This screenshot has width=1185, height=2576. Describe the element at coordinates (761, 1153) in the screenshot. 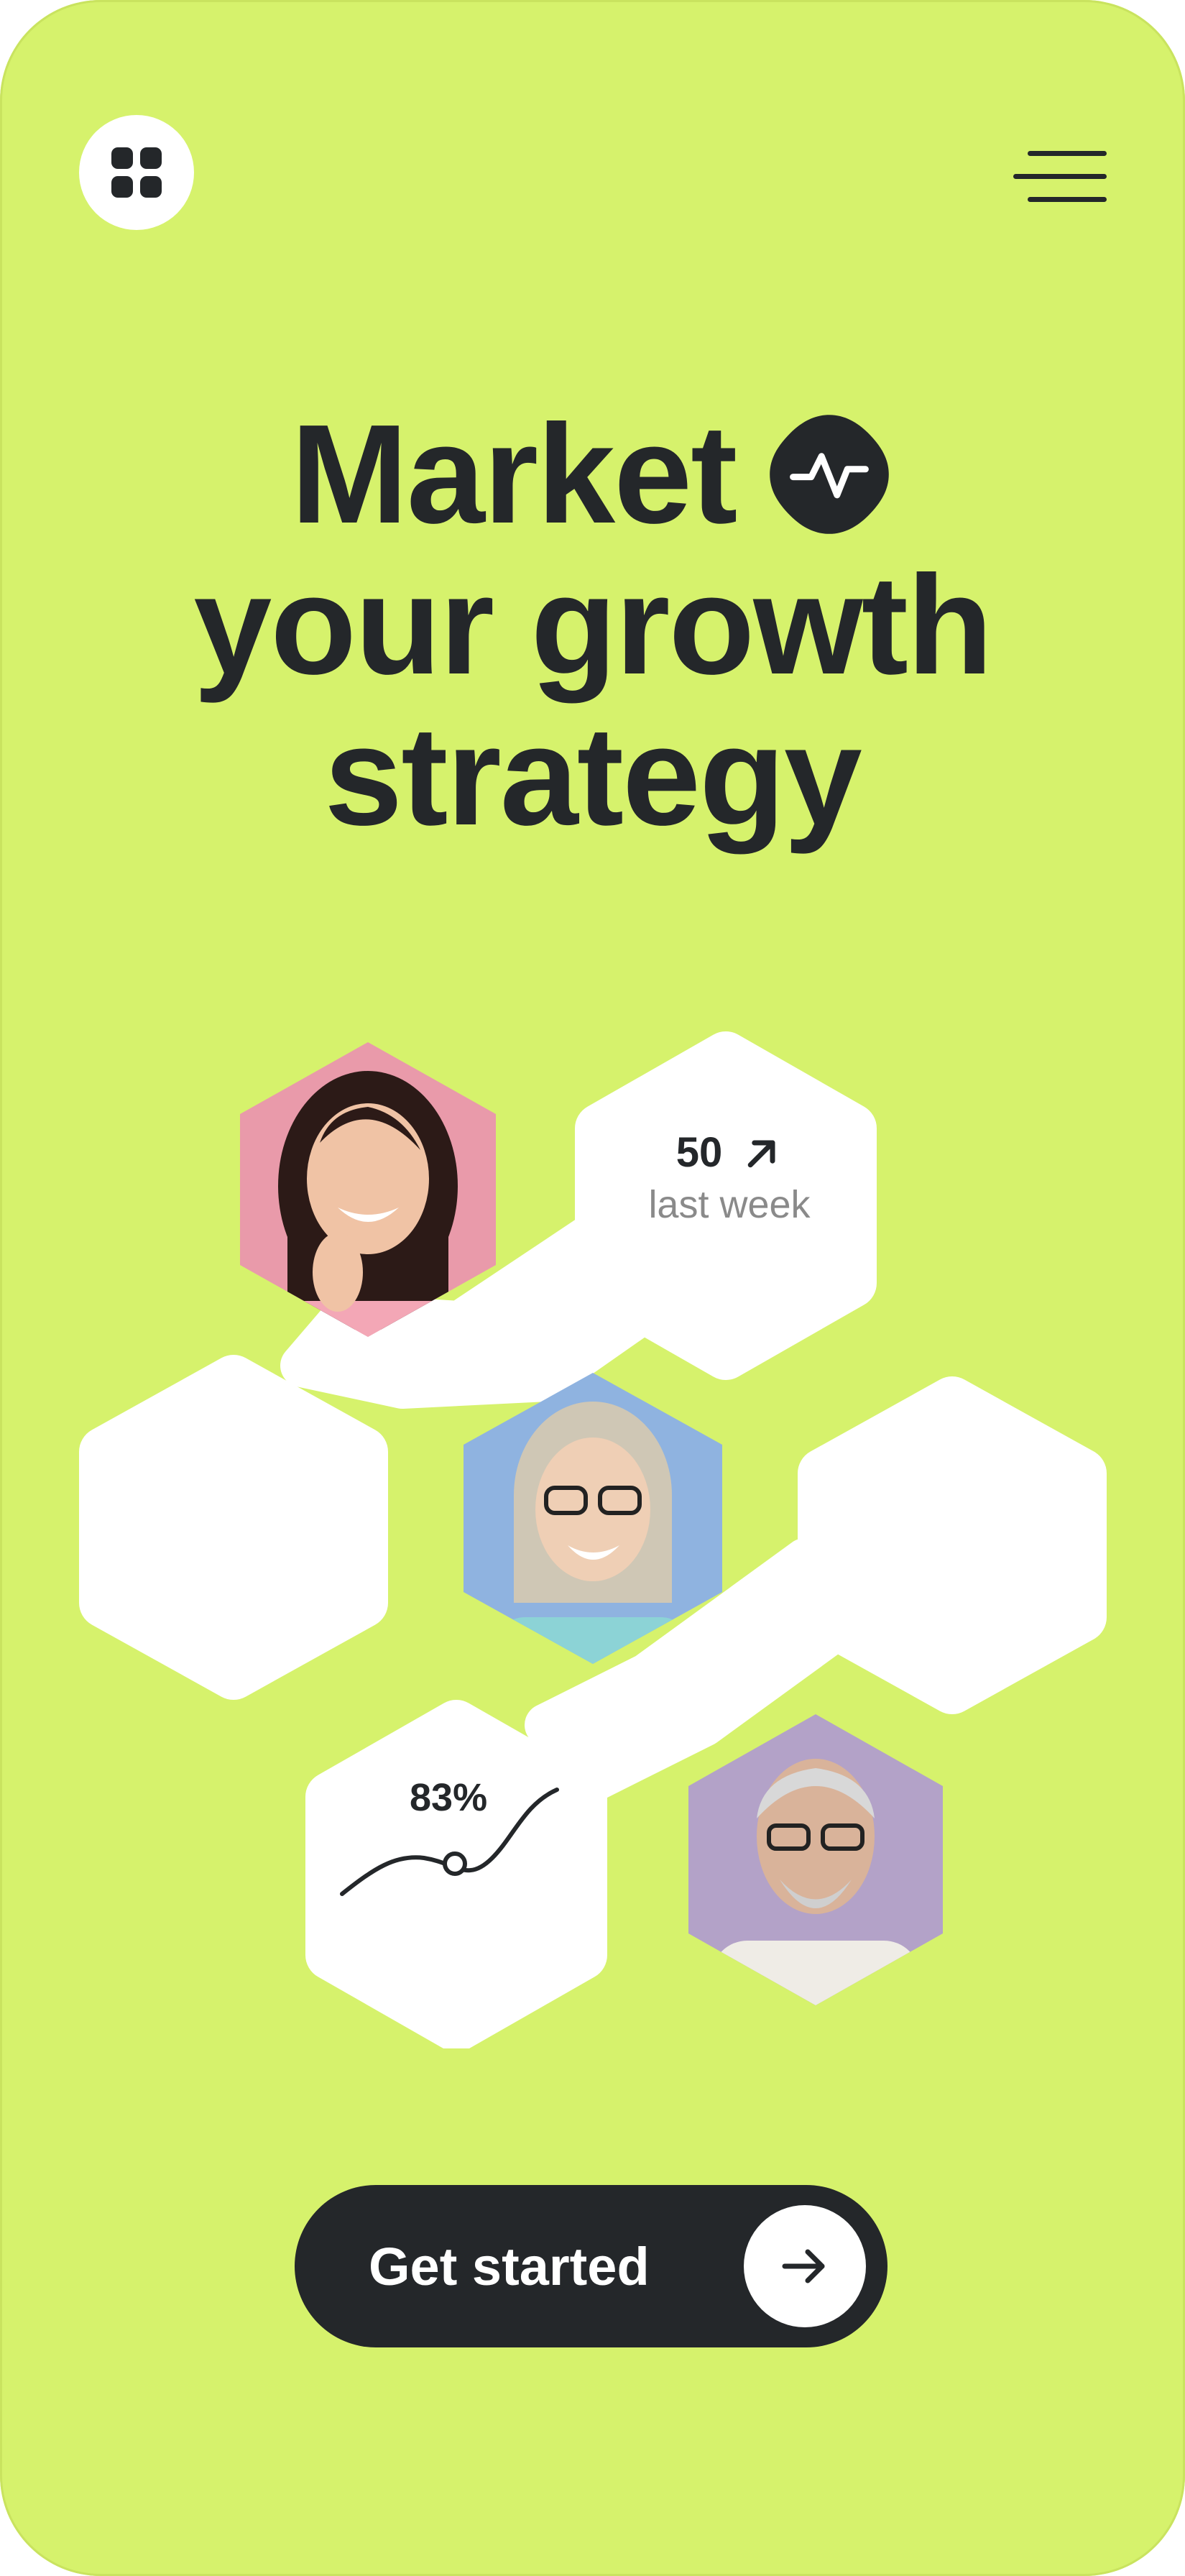

I see `arrow-up-right-icon` at that location.